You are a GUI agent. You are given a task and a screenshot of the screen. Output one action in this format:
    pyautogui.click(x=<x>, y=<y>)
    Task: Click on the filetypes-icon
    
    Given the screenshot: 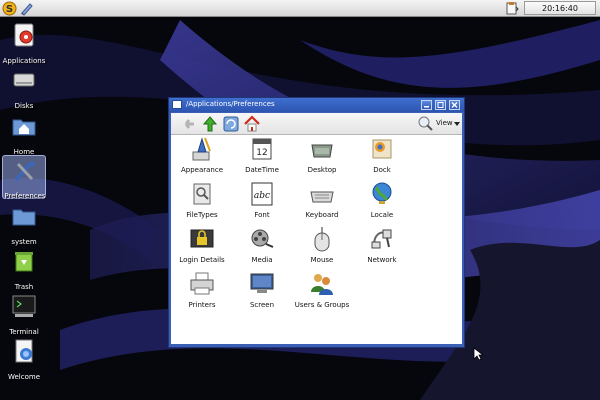 What is the action you would take?
    pyautogui.click(x=202, y=194)
    